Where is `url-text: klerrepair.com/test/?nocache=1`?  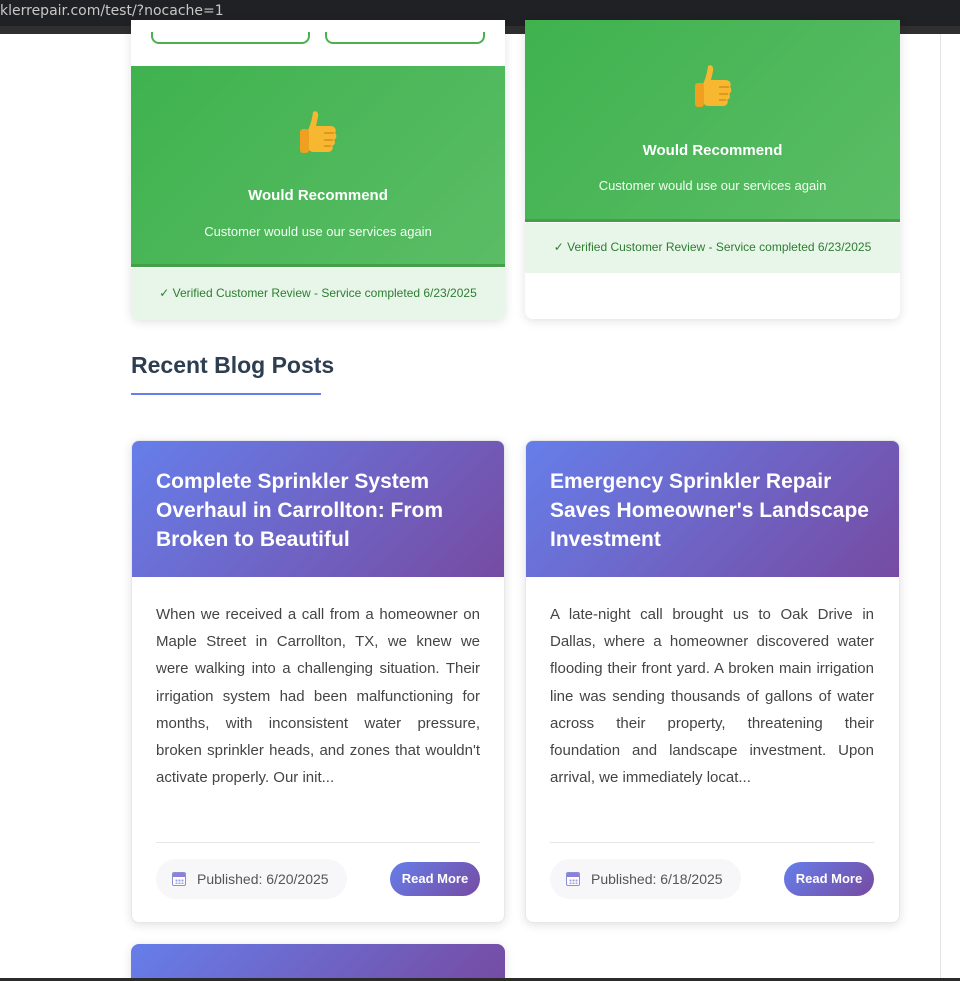
url-text: klerrepair.com/test/?nocache=1 is located at coordinates (112, 11).